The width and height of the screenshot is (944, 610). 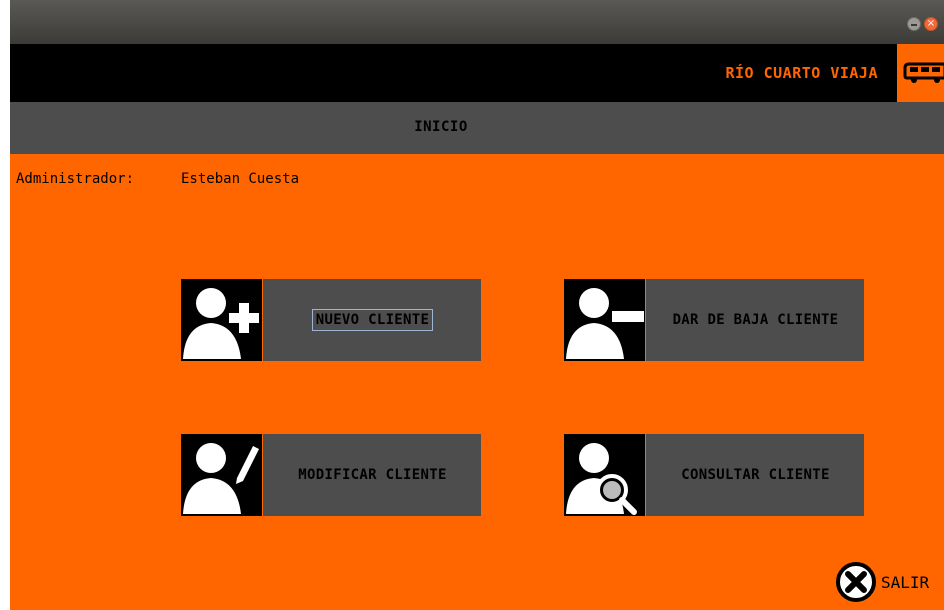 What do you see at coordinates (222, 320) in the screenshot?
I see `user-add-icon` at bounding box center [222, 320].